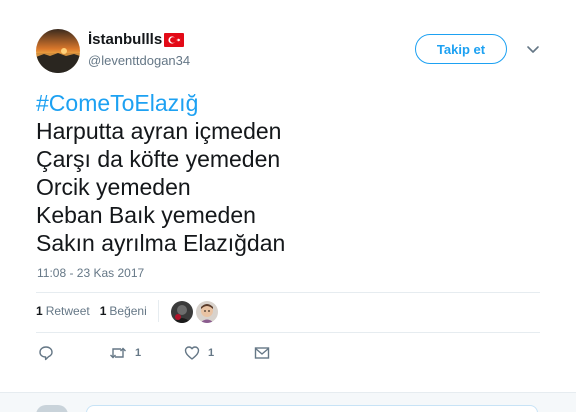  I want to click on reply-user-avatar, so click(52, 408).